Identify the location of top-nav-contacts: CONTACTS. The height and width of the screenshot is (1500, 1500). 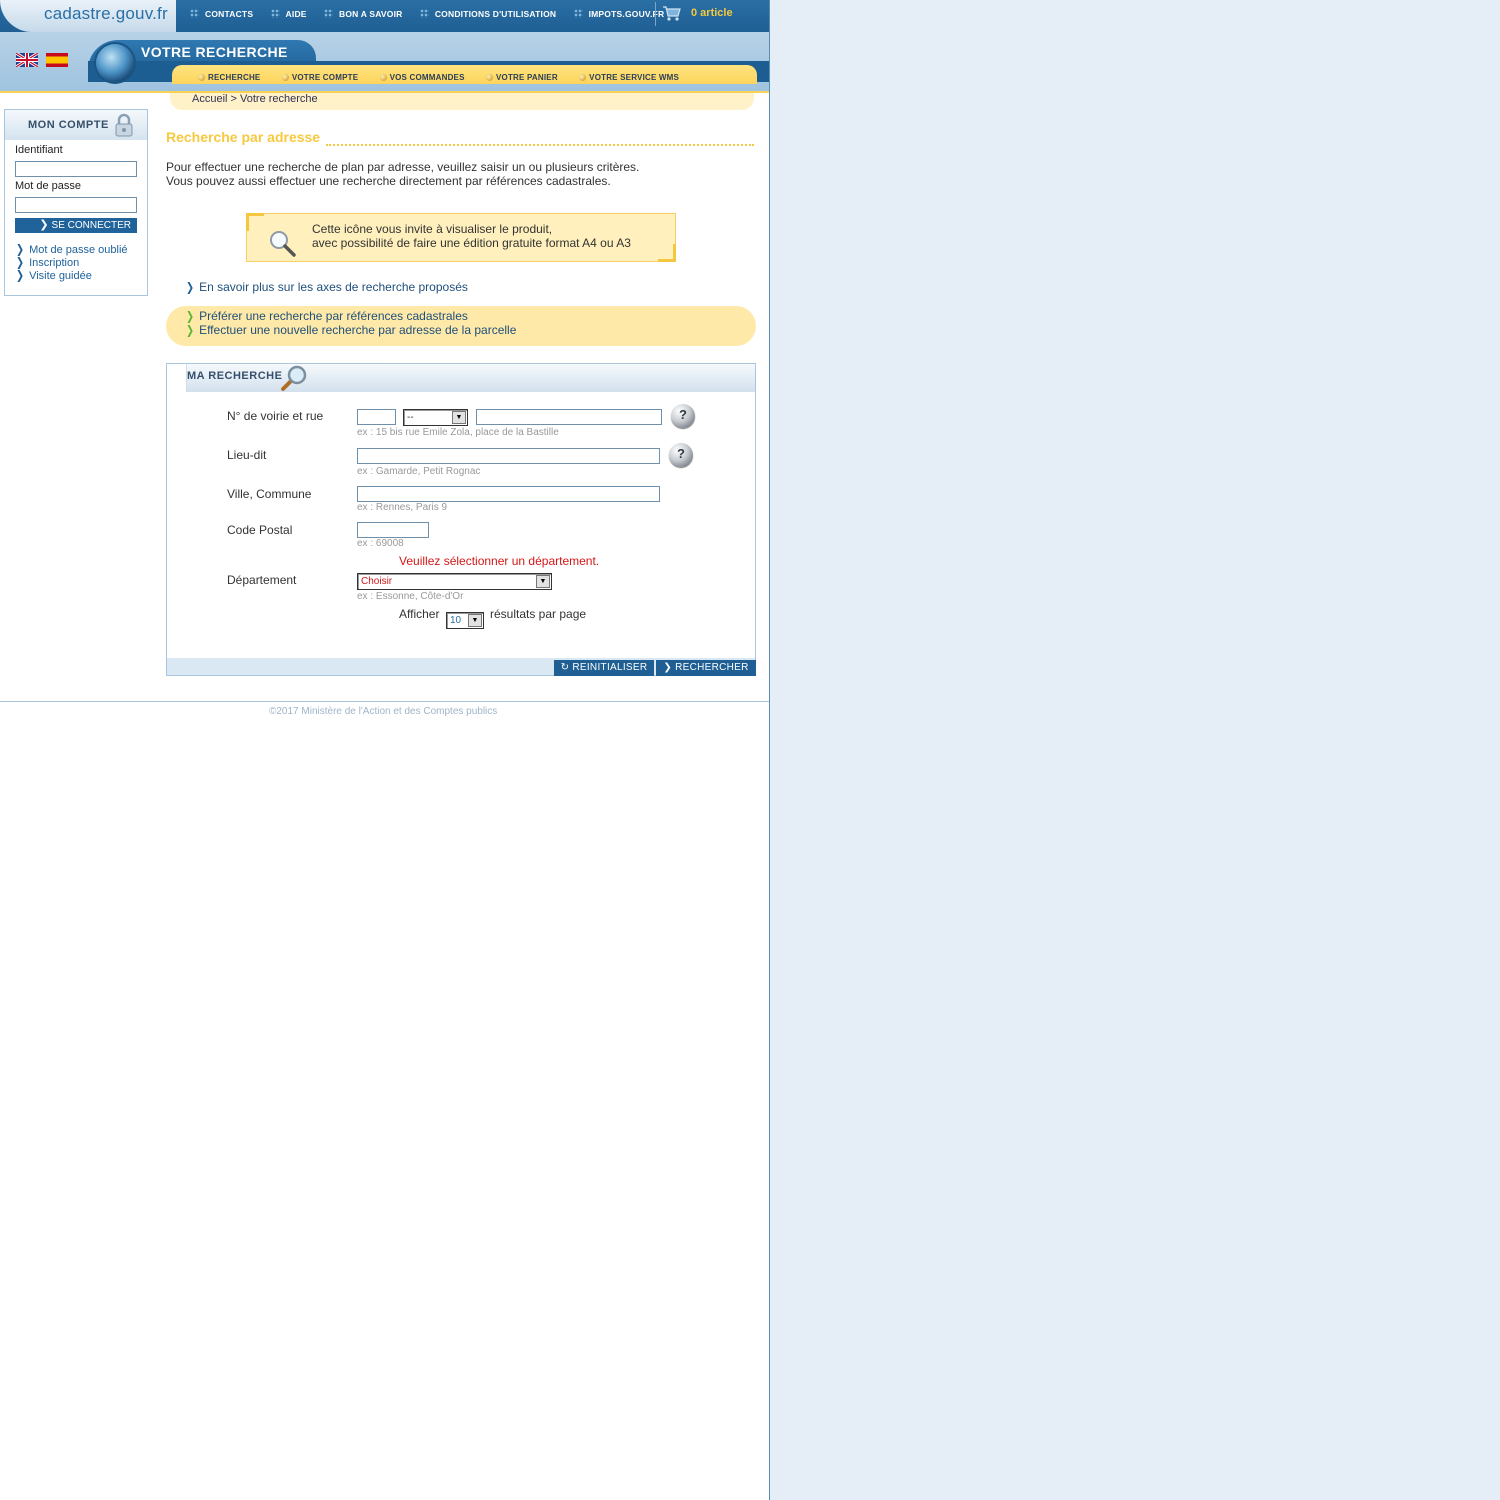
(221, 14).